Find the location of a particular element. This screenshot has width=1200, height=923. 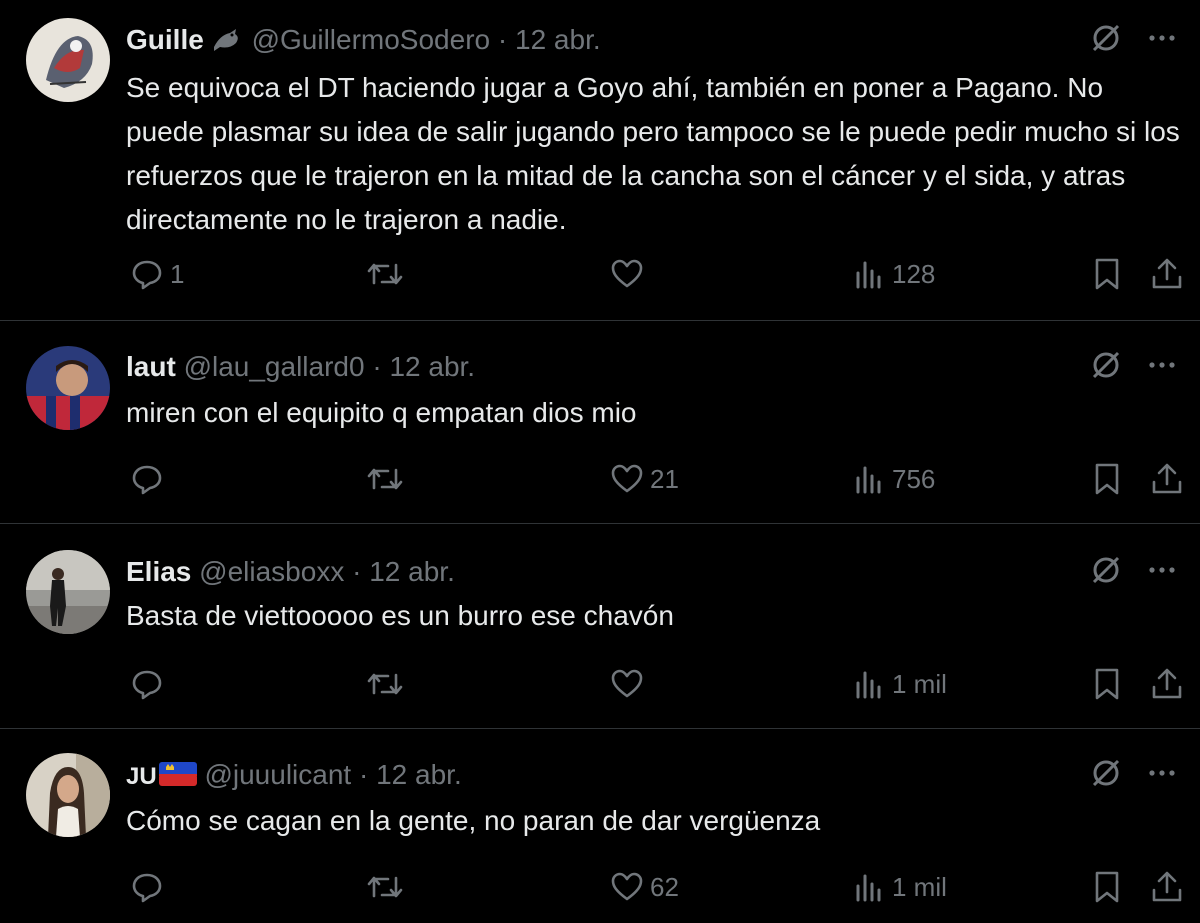

tweet-text: miren con el equipito q empatan dios mio is located at coordinates (381, 412).